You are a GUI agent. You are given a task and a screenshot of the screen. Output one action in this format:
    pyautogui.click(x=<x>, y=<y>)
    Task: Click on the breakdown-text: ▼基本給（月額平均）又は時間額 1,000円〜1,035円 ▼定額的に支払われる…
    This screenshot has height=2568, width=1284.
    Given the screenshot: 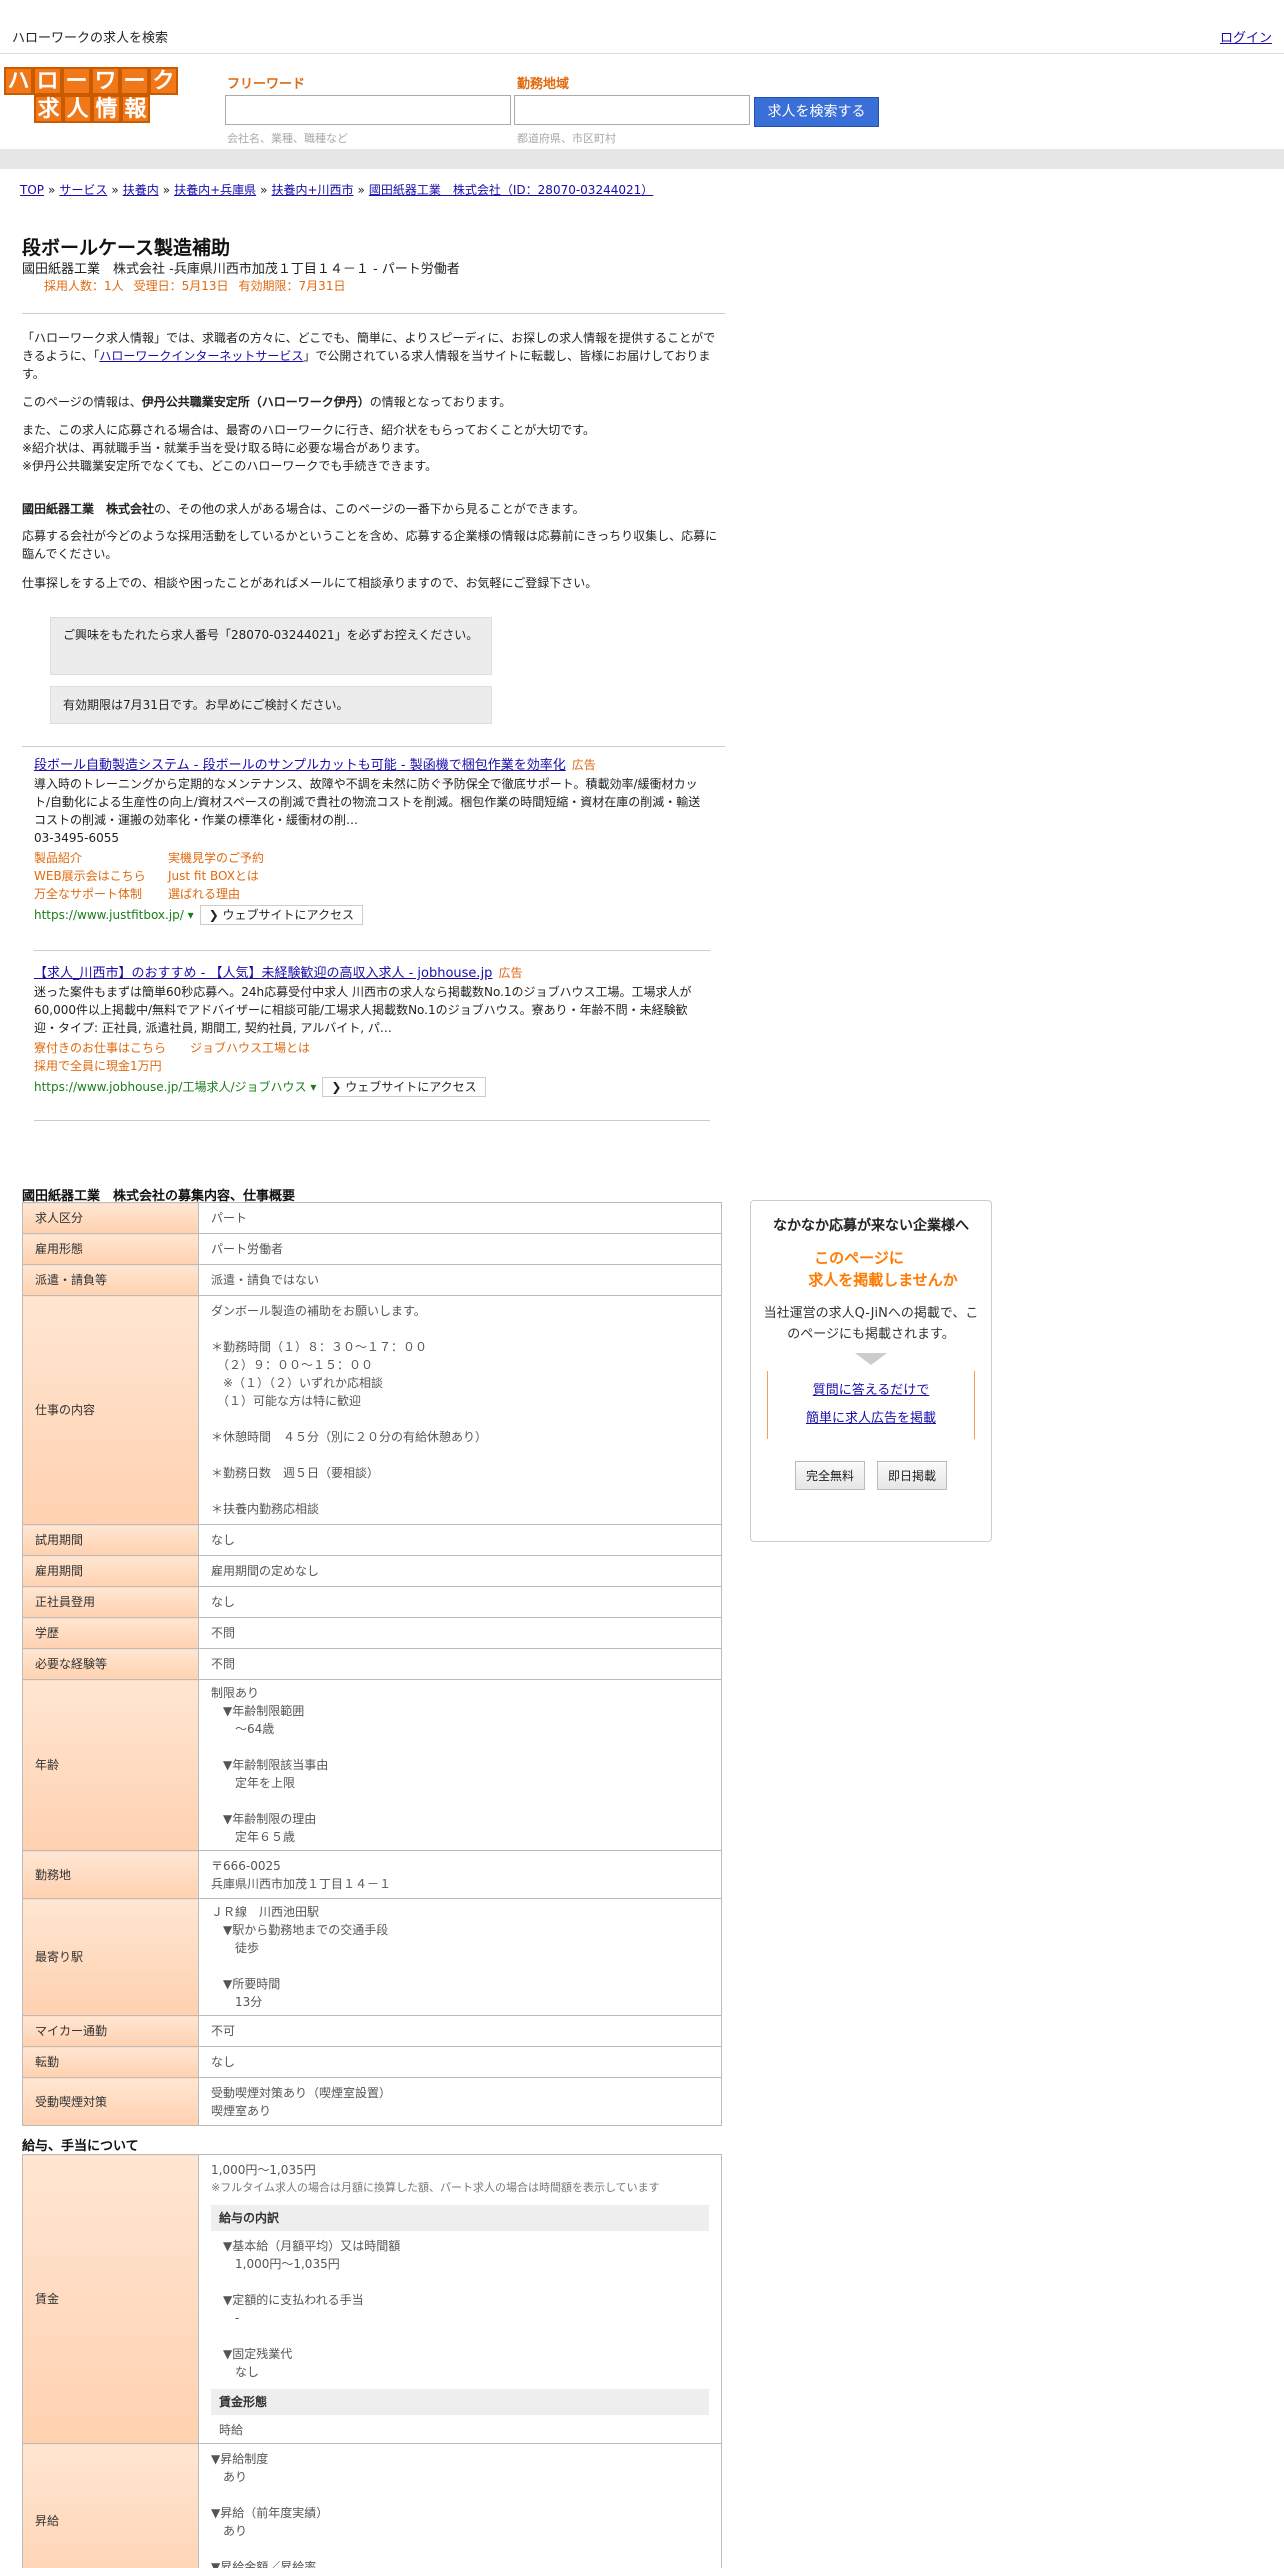 What is the action you would take?
    pyautogui.click(x=312, y=2309)
    